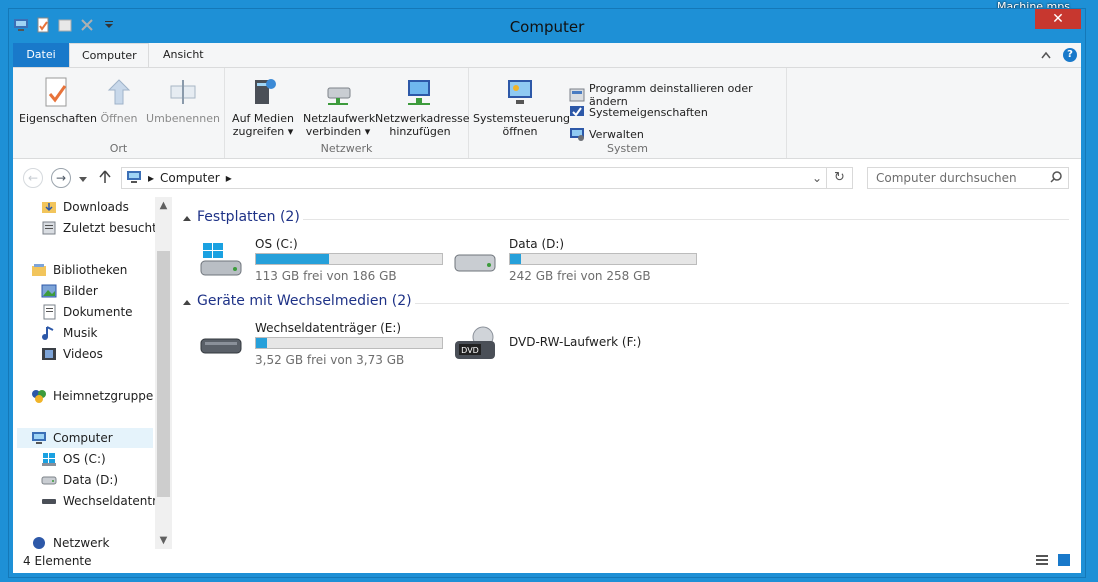  Describe the element at coordinates (183, 118) in the screenshot. I see `rename-label: Umbenennen` at that location.